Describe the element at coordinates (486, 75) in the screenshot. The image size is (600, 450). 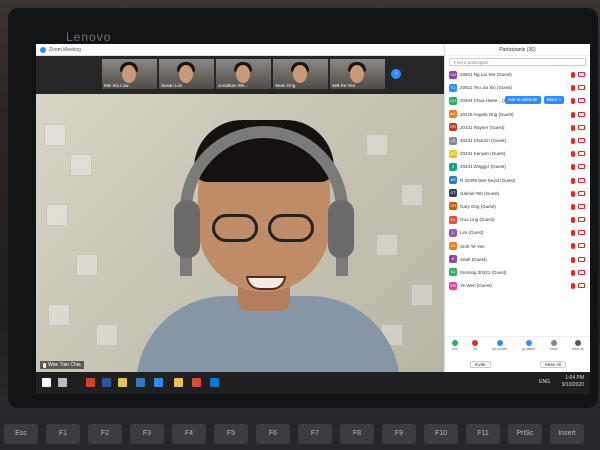
I see `participant-name: 20921 Ng Lai Yee (Guest)` at that location.